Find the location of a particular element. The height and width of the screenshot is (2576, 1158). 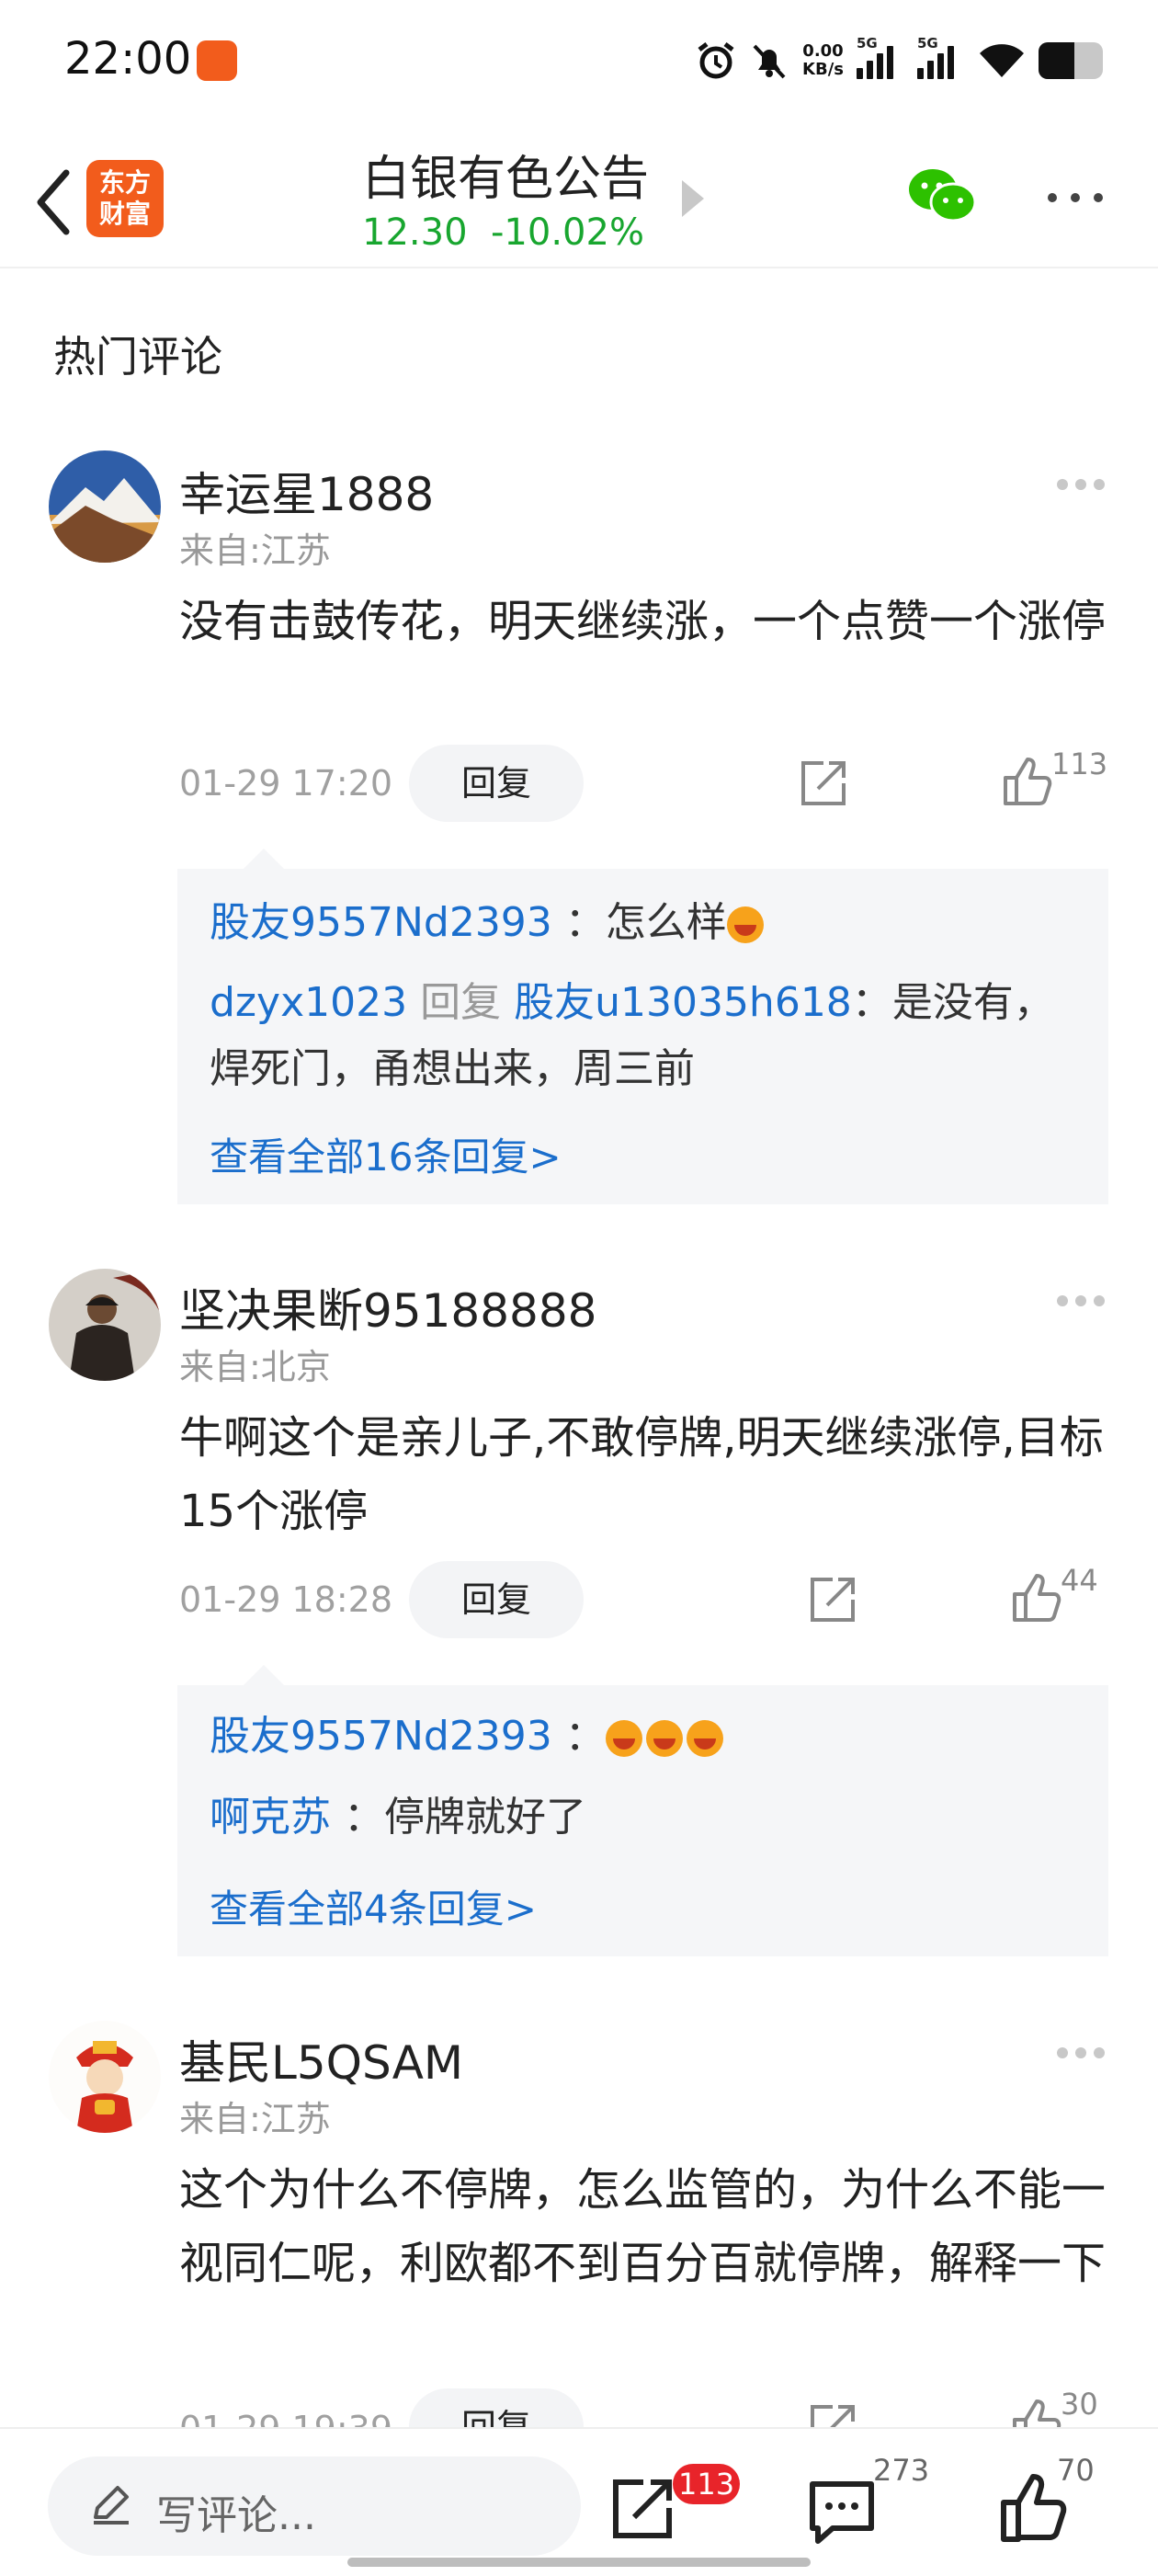

app-notification-icon is located at coordinates (217, 60).